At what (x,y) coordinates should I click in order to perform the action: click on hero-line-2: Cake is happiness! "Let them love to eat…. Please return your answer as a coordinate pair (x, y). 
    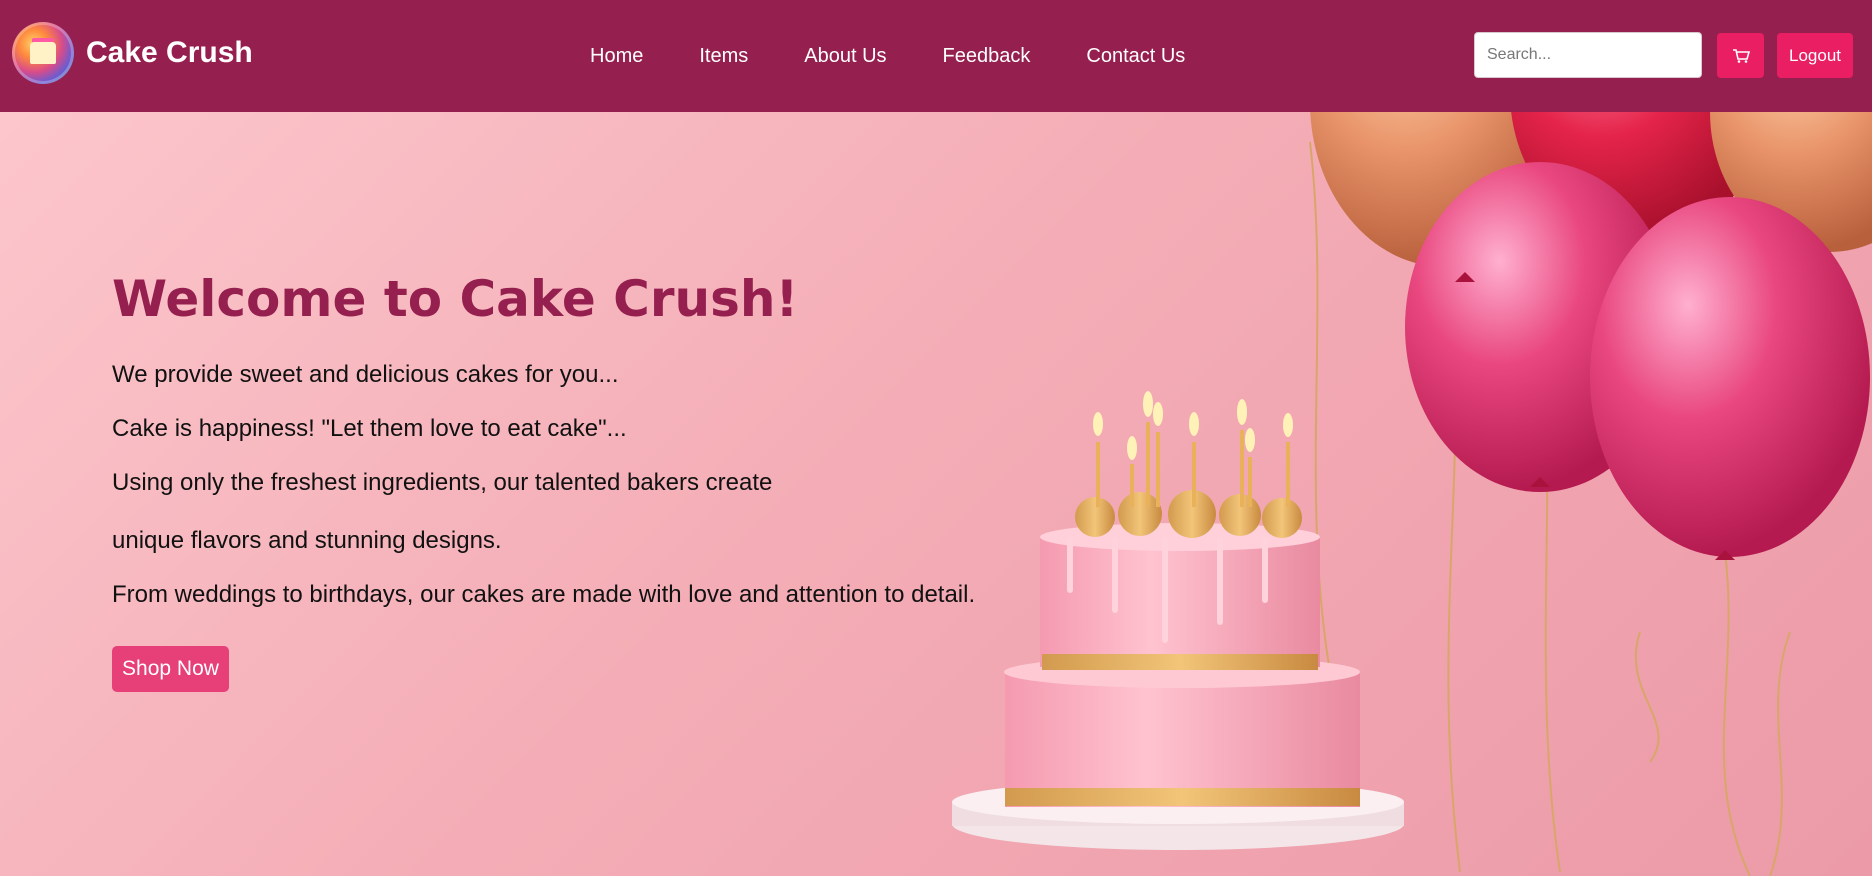
    Looking at the image, I should click on (369, 428).